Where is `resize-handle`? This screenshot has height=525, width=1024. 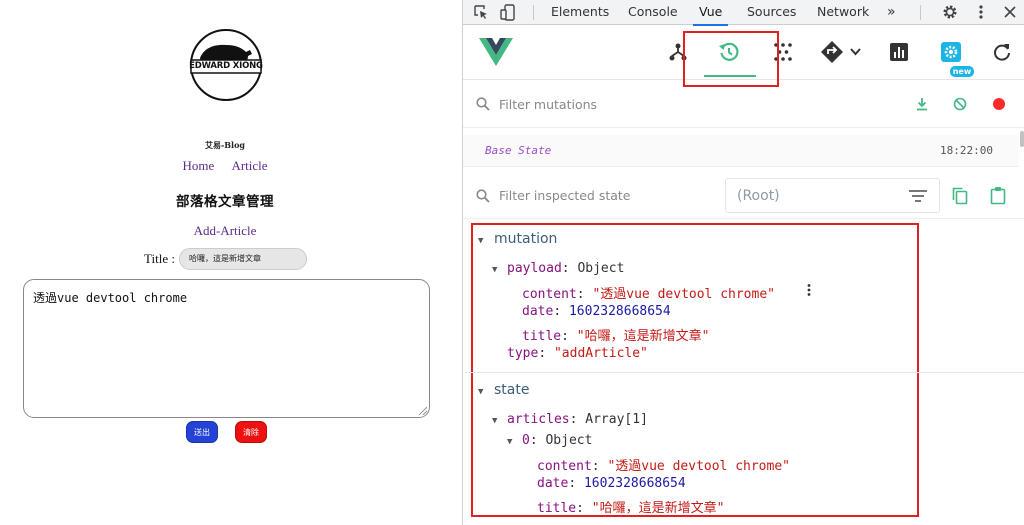 resize-handle is located at coordinates (423, 411).